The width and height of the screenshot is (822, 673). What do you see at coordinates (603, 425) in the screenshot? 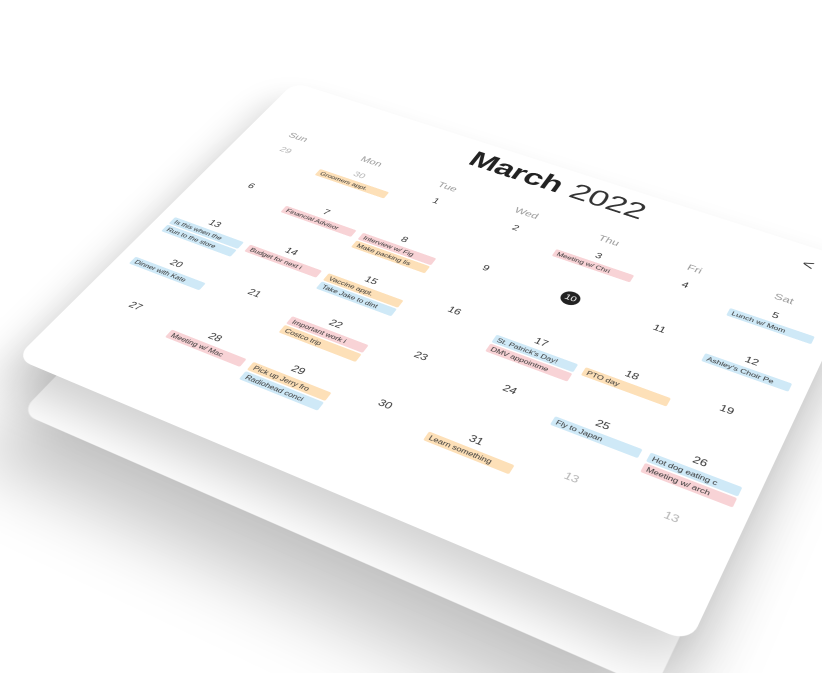
I see `day-number-text: 25` at bounding box center [603, 425].